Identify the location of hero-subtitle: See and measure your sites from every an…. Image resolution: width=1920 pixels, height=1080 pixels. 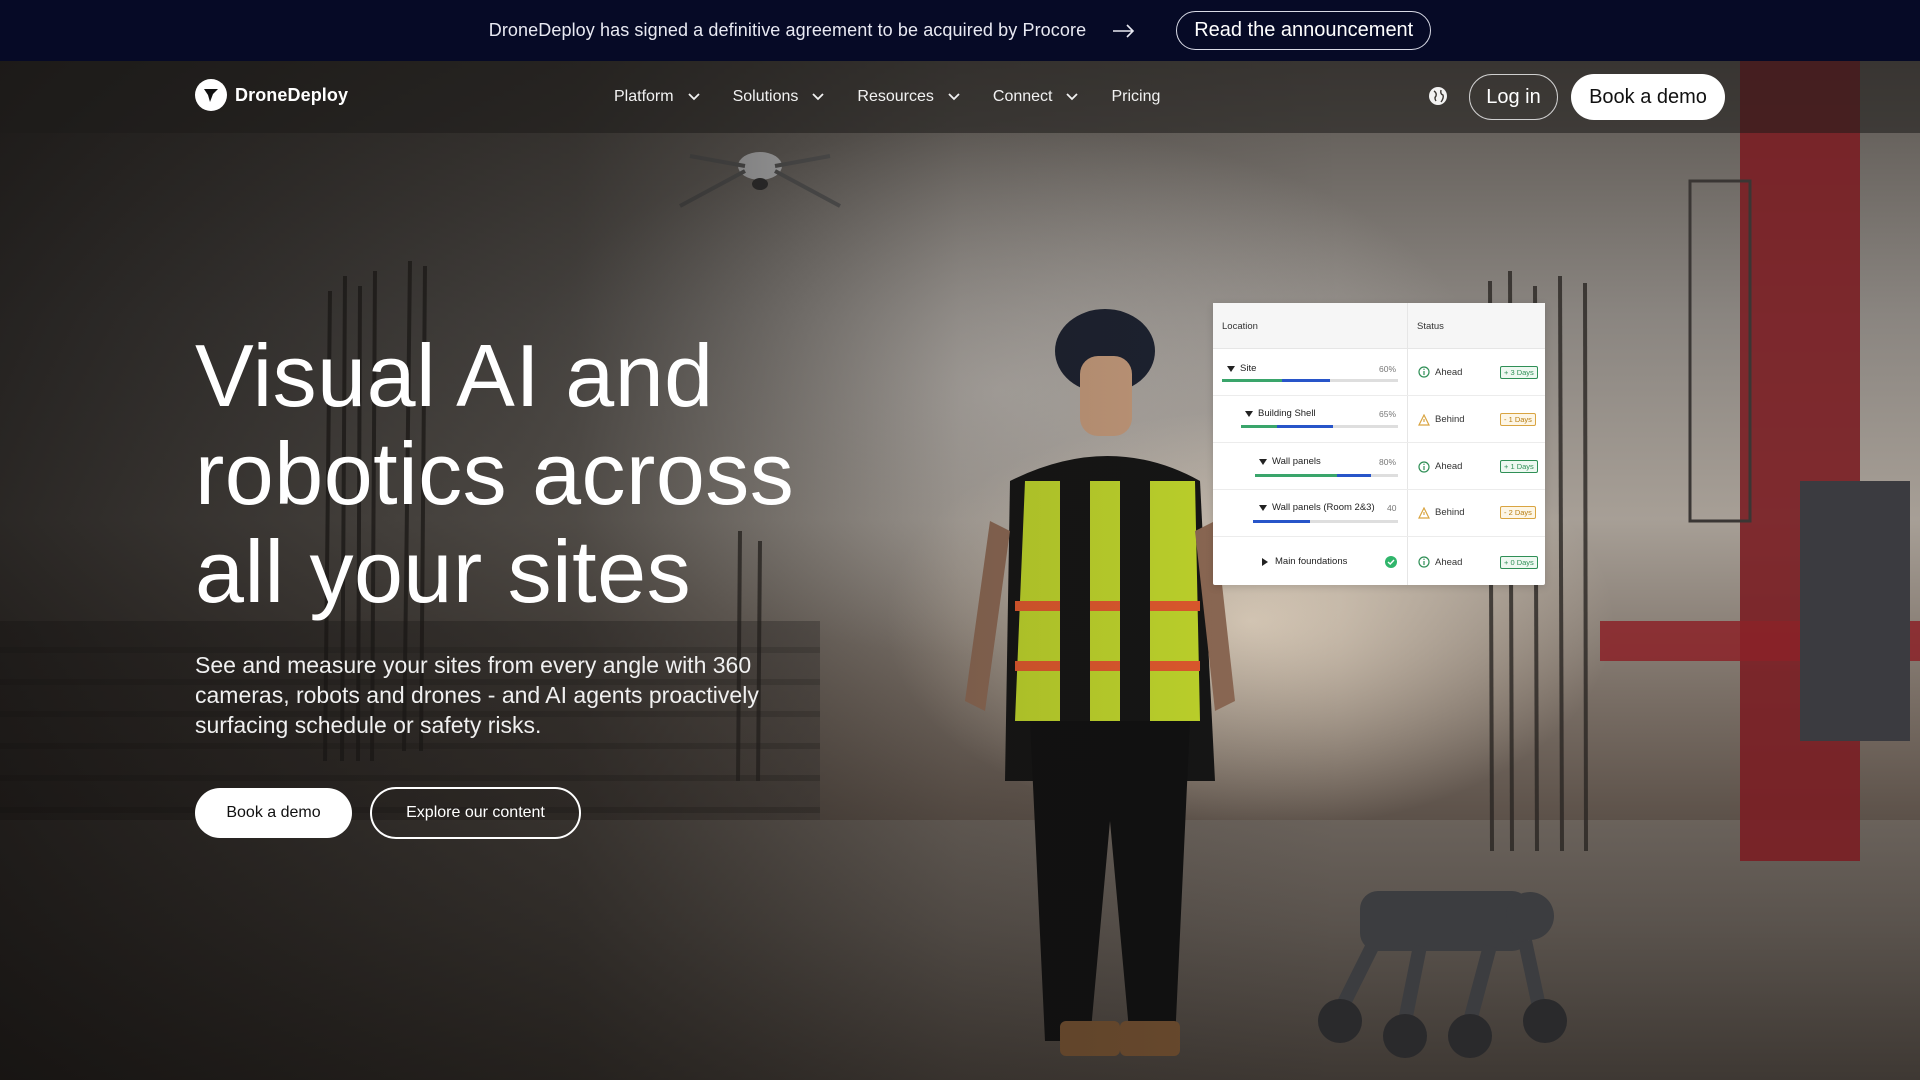
(477, 695).